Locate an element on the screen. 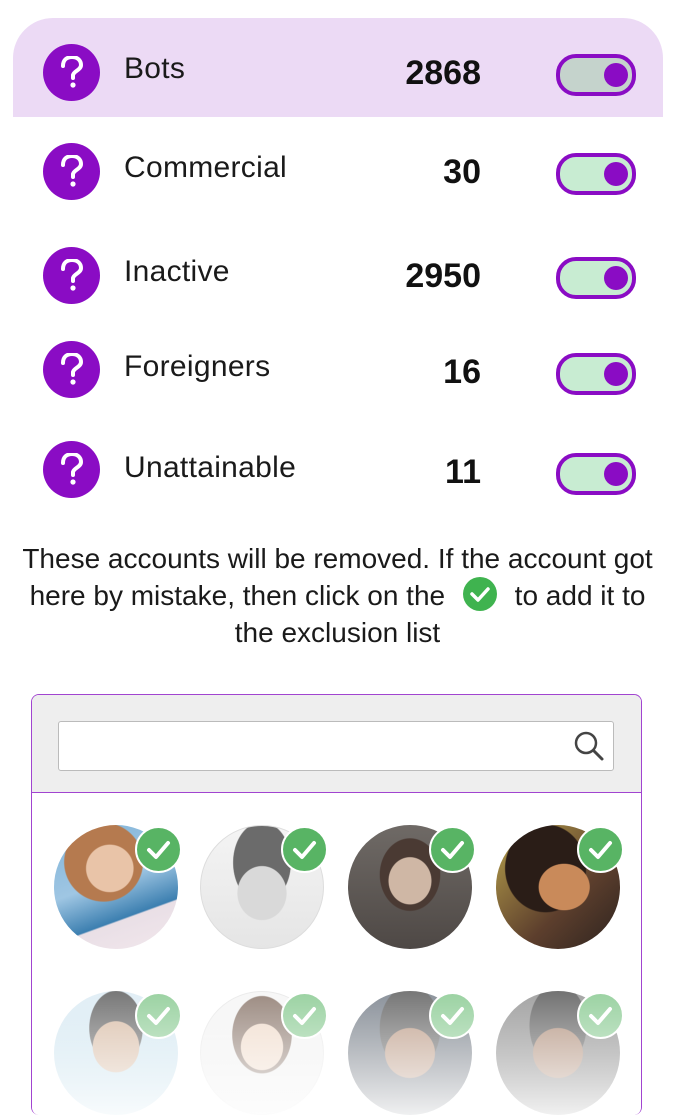  search-icon is located at coordinates (589, 746).